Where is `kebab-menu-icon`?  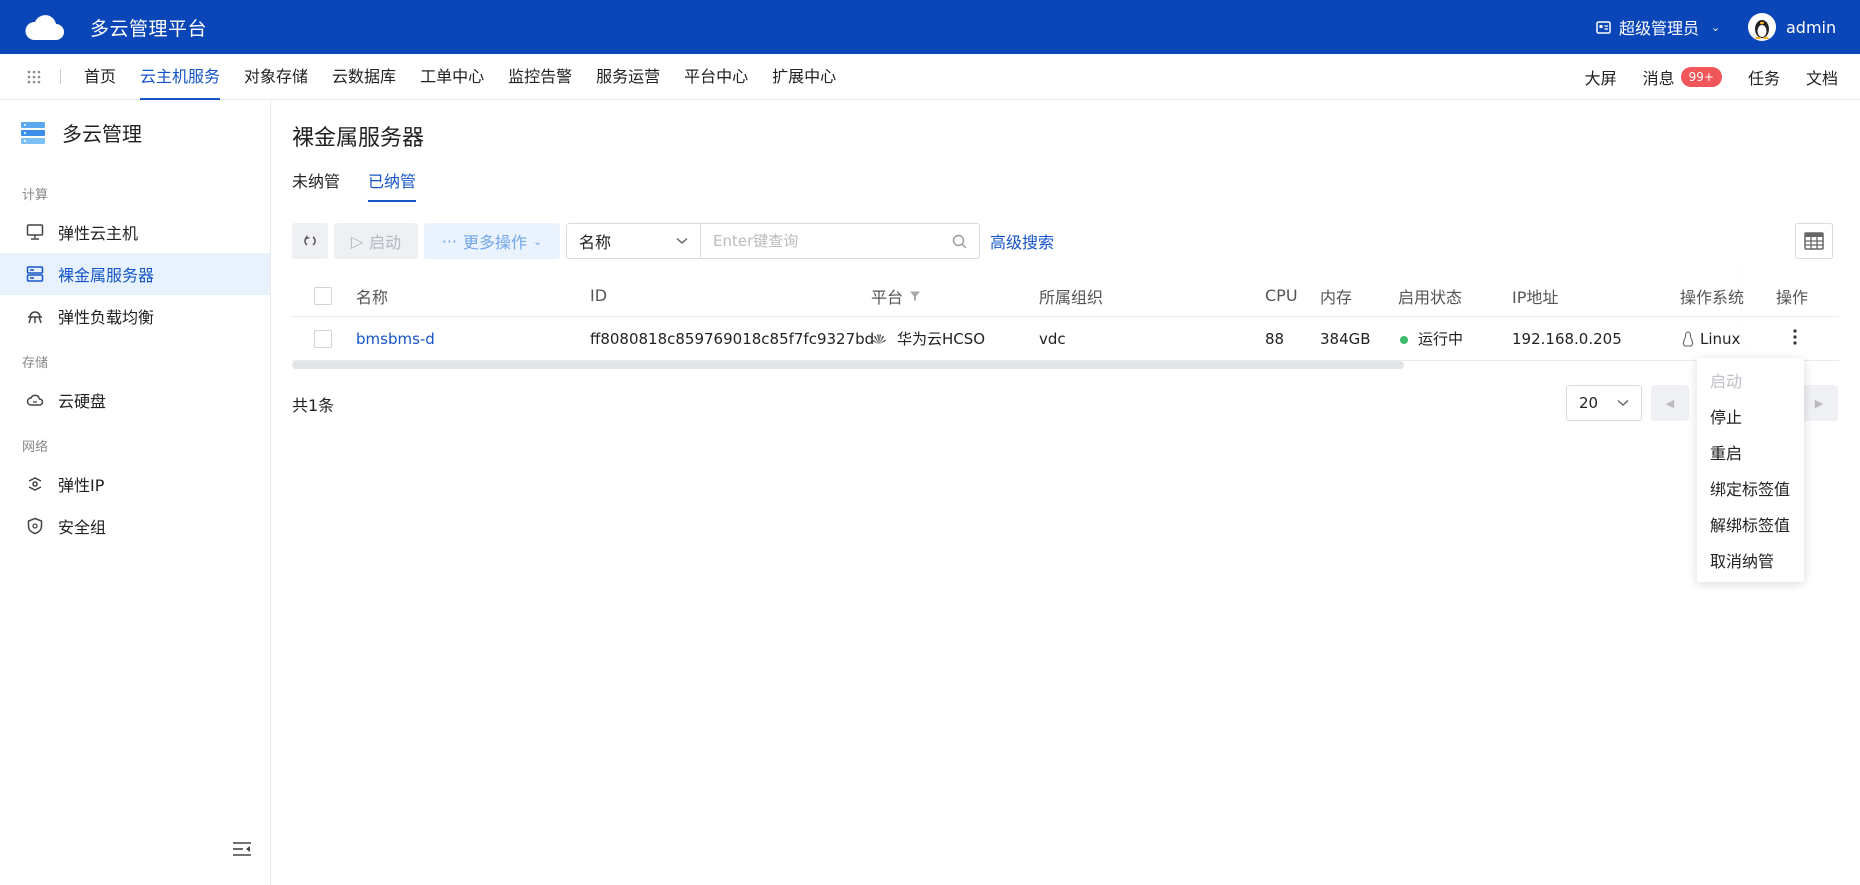 kebab-menu-icon is located at coordinates (1795, 336).